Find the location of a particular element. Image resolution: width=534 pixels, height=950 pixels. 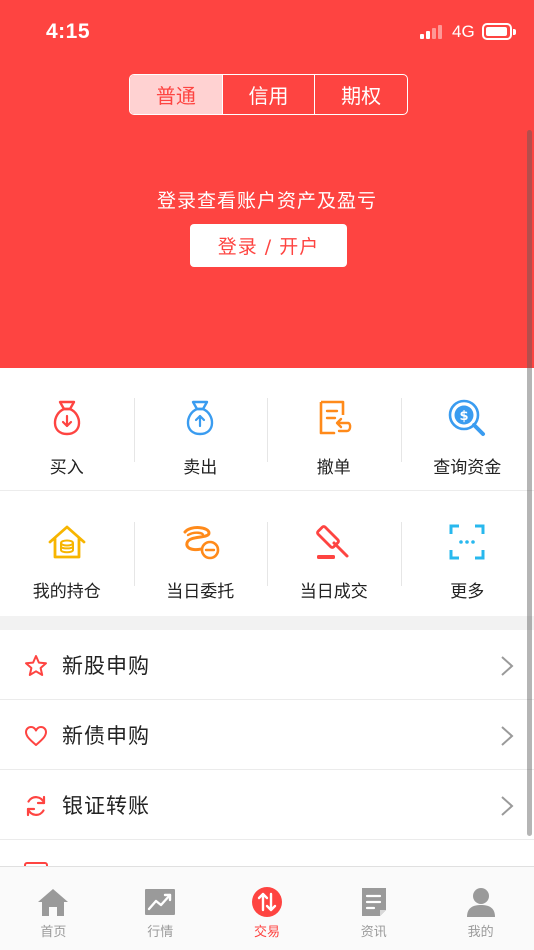

tab-trade: 交易 is located at coordinates (267, 908).